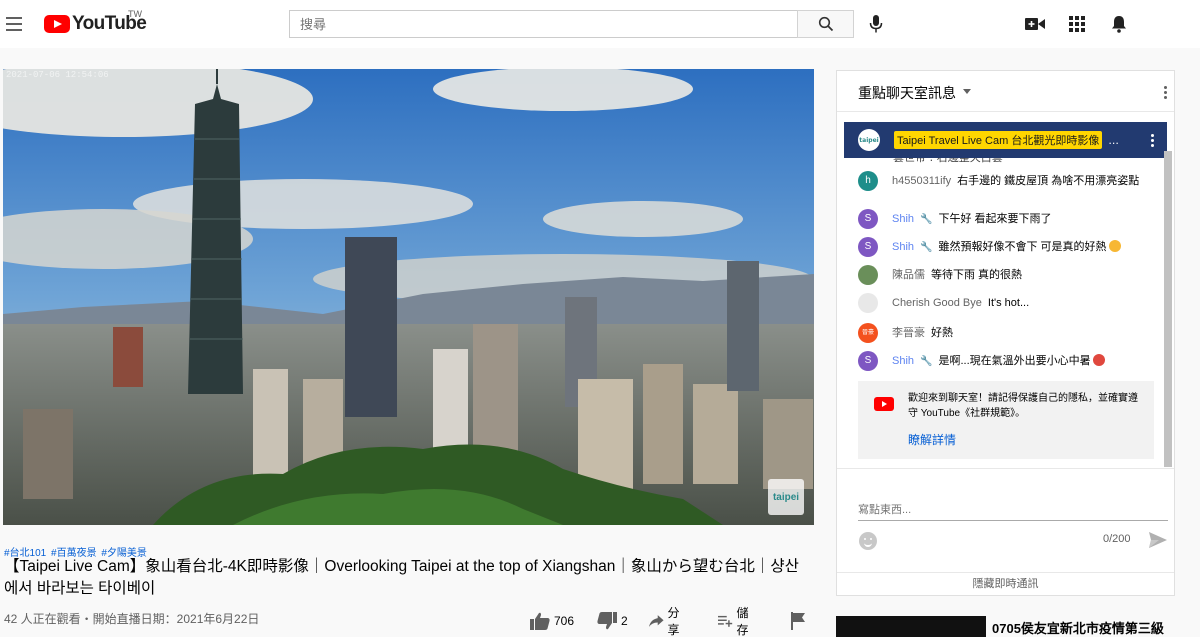 The image size is (1200, 637). What do you see at coordinates (57, 75) in the screenshot?
I see `camera-timestamp: 2021-07-06 12:54:06` at bounding box center [57, 75].